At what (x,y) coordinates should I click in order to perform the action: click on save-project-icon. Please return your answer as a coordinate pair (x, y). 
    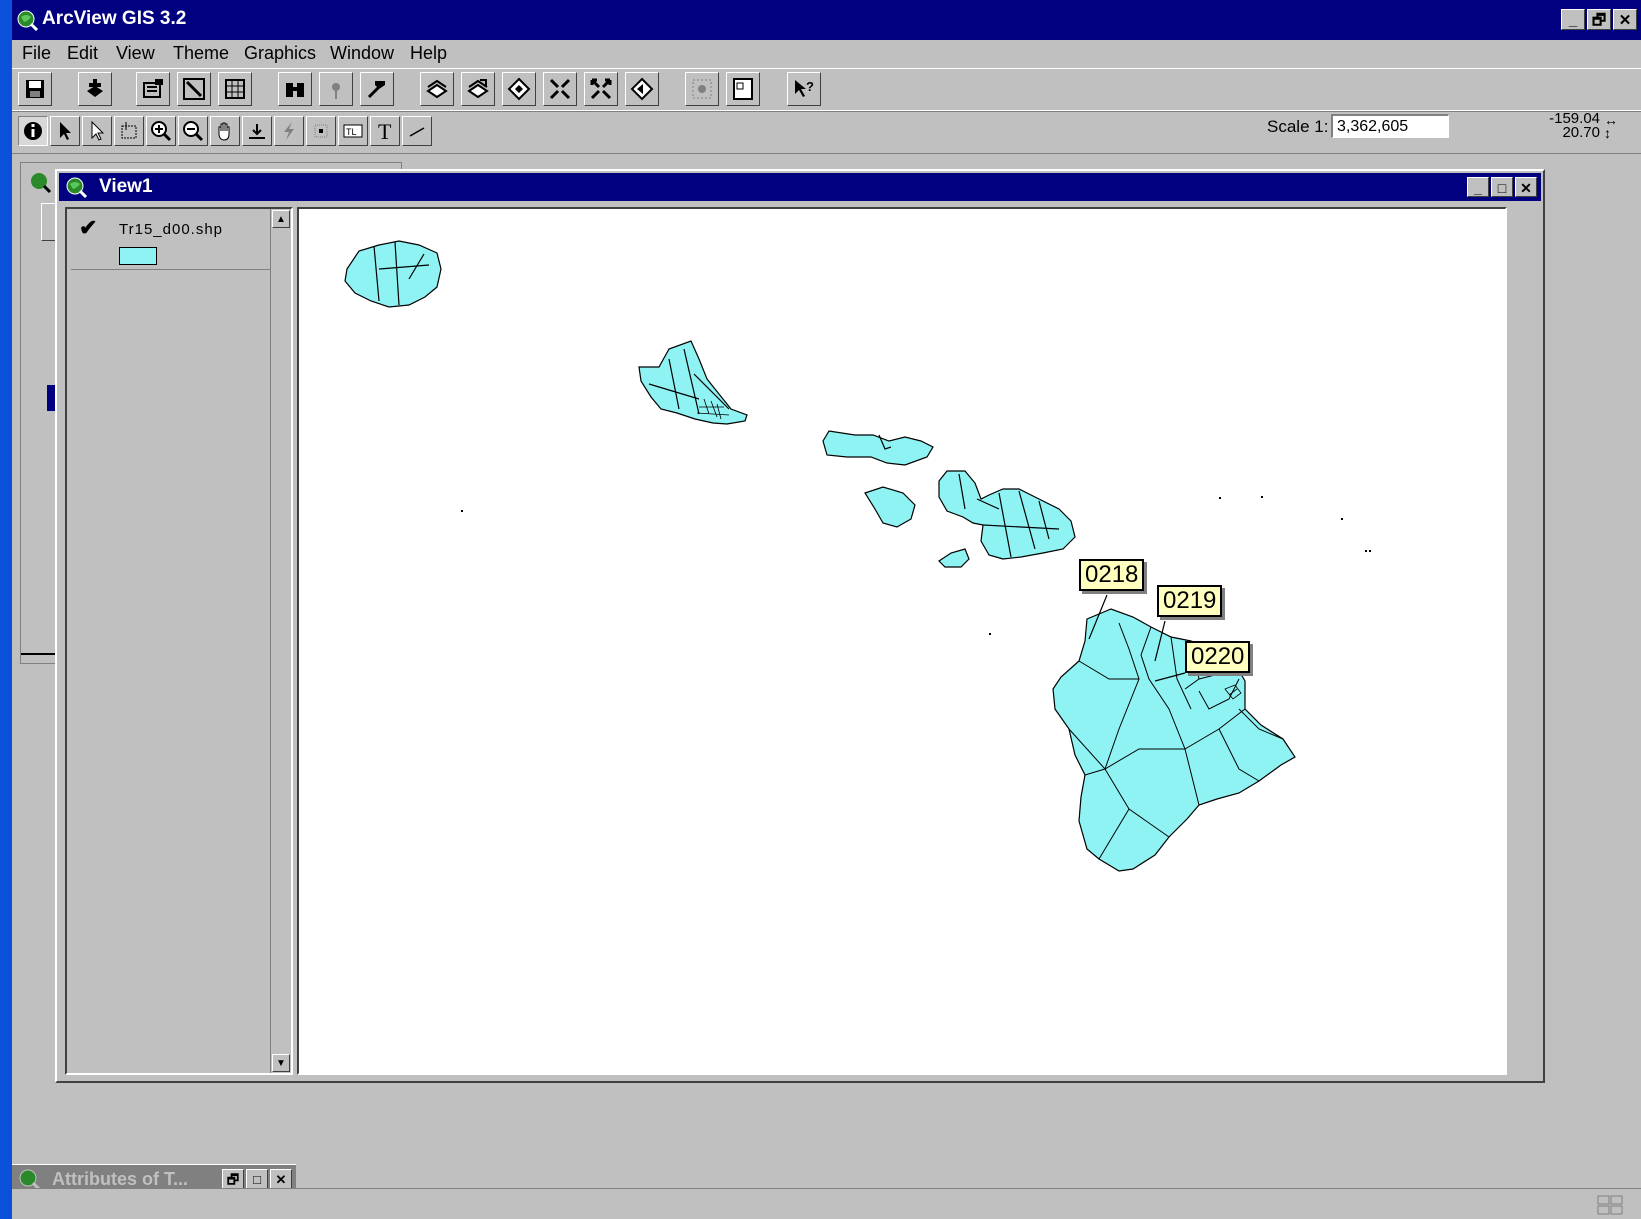
    Looking at the image, I should click on (35, 89).